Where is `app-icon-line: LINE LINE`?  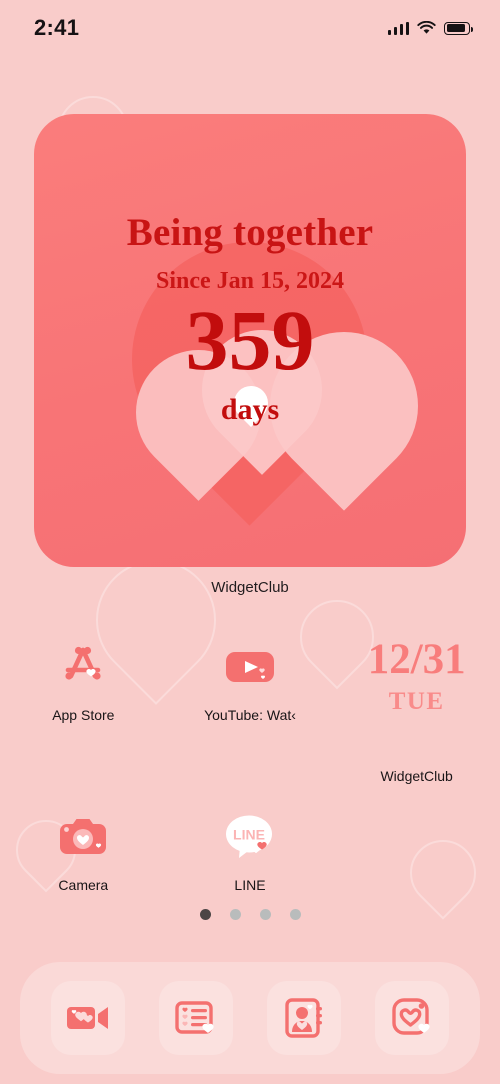
app-icon-line: LINE LINE is located at coordinates (250, 849).